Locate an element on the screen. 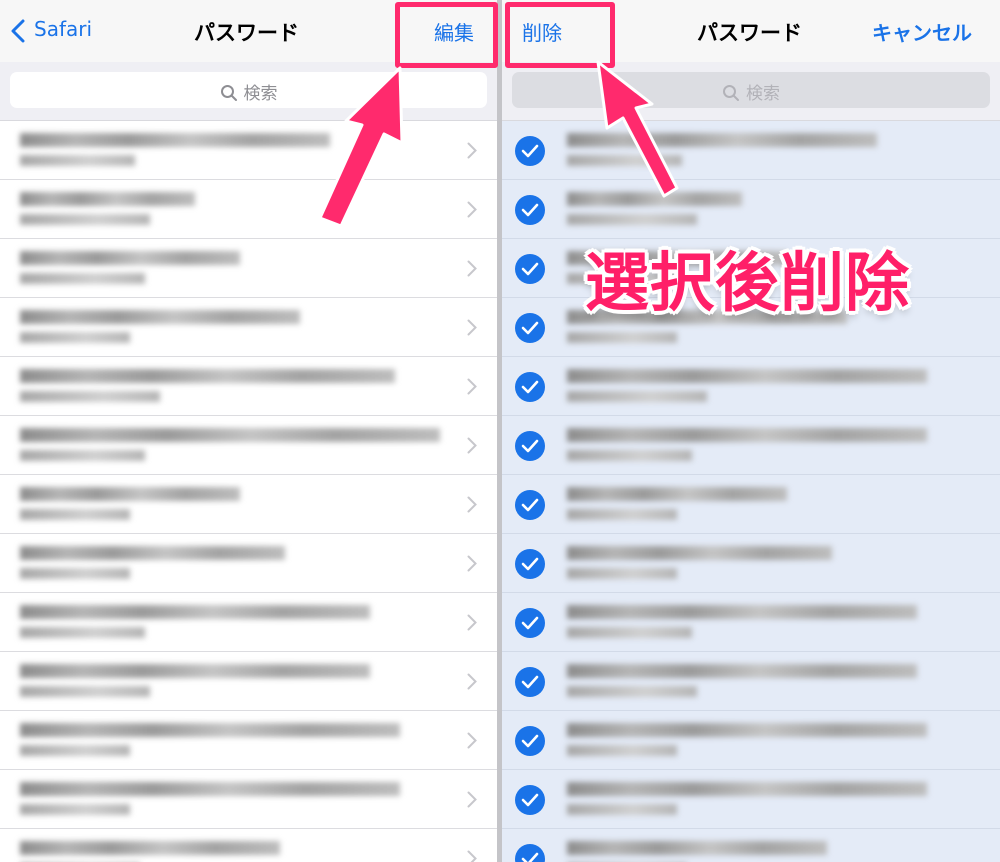 The image size is (1000, 862). annotation-label: 選択後削除 is located at coordinates (747, 284).